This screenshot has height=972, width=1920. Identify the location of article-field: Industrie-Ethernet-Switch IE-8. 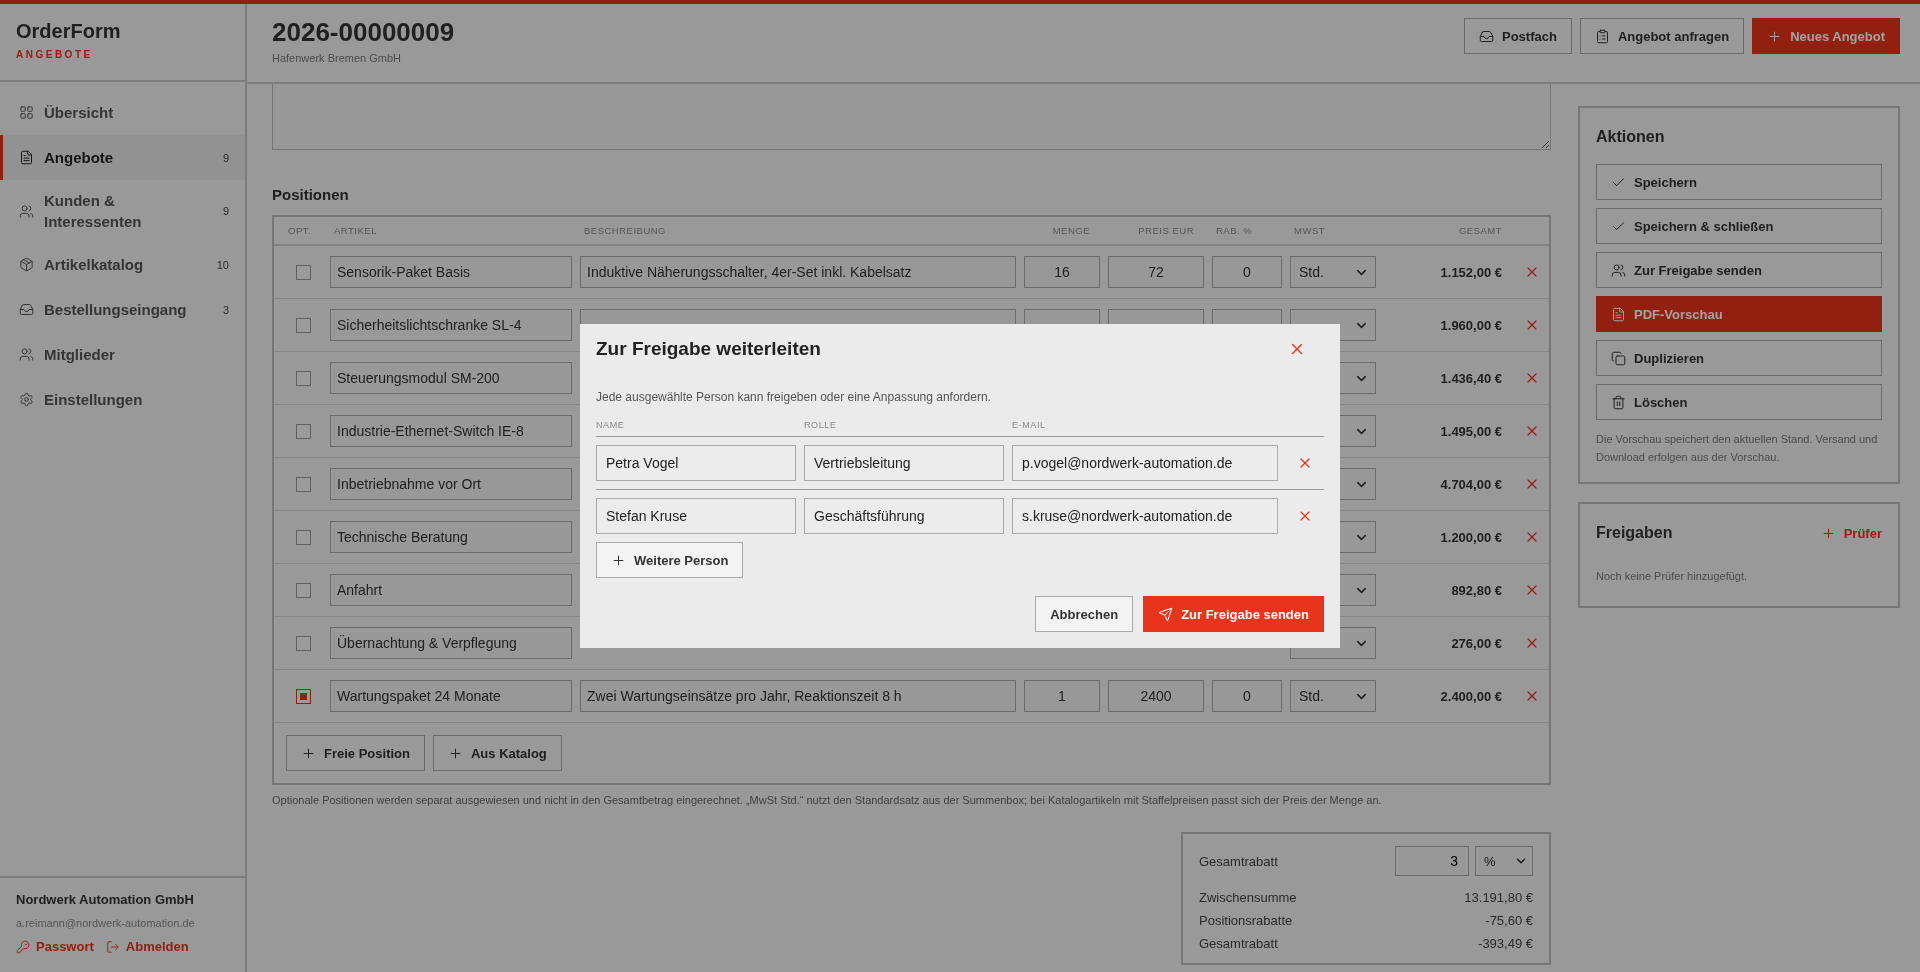
(451, 431).